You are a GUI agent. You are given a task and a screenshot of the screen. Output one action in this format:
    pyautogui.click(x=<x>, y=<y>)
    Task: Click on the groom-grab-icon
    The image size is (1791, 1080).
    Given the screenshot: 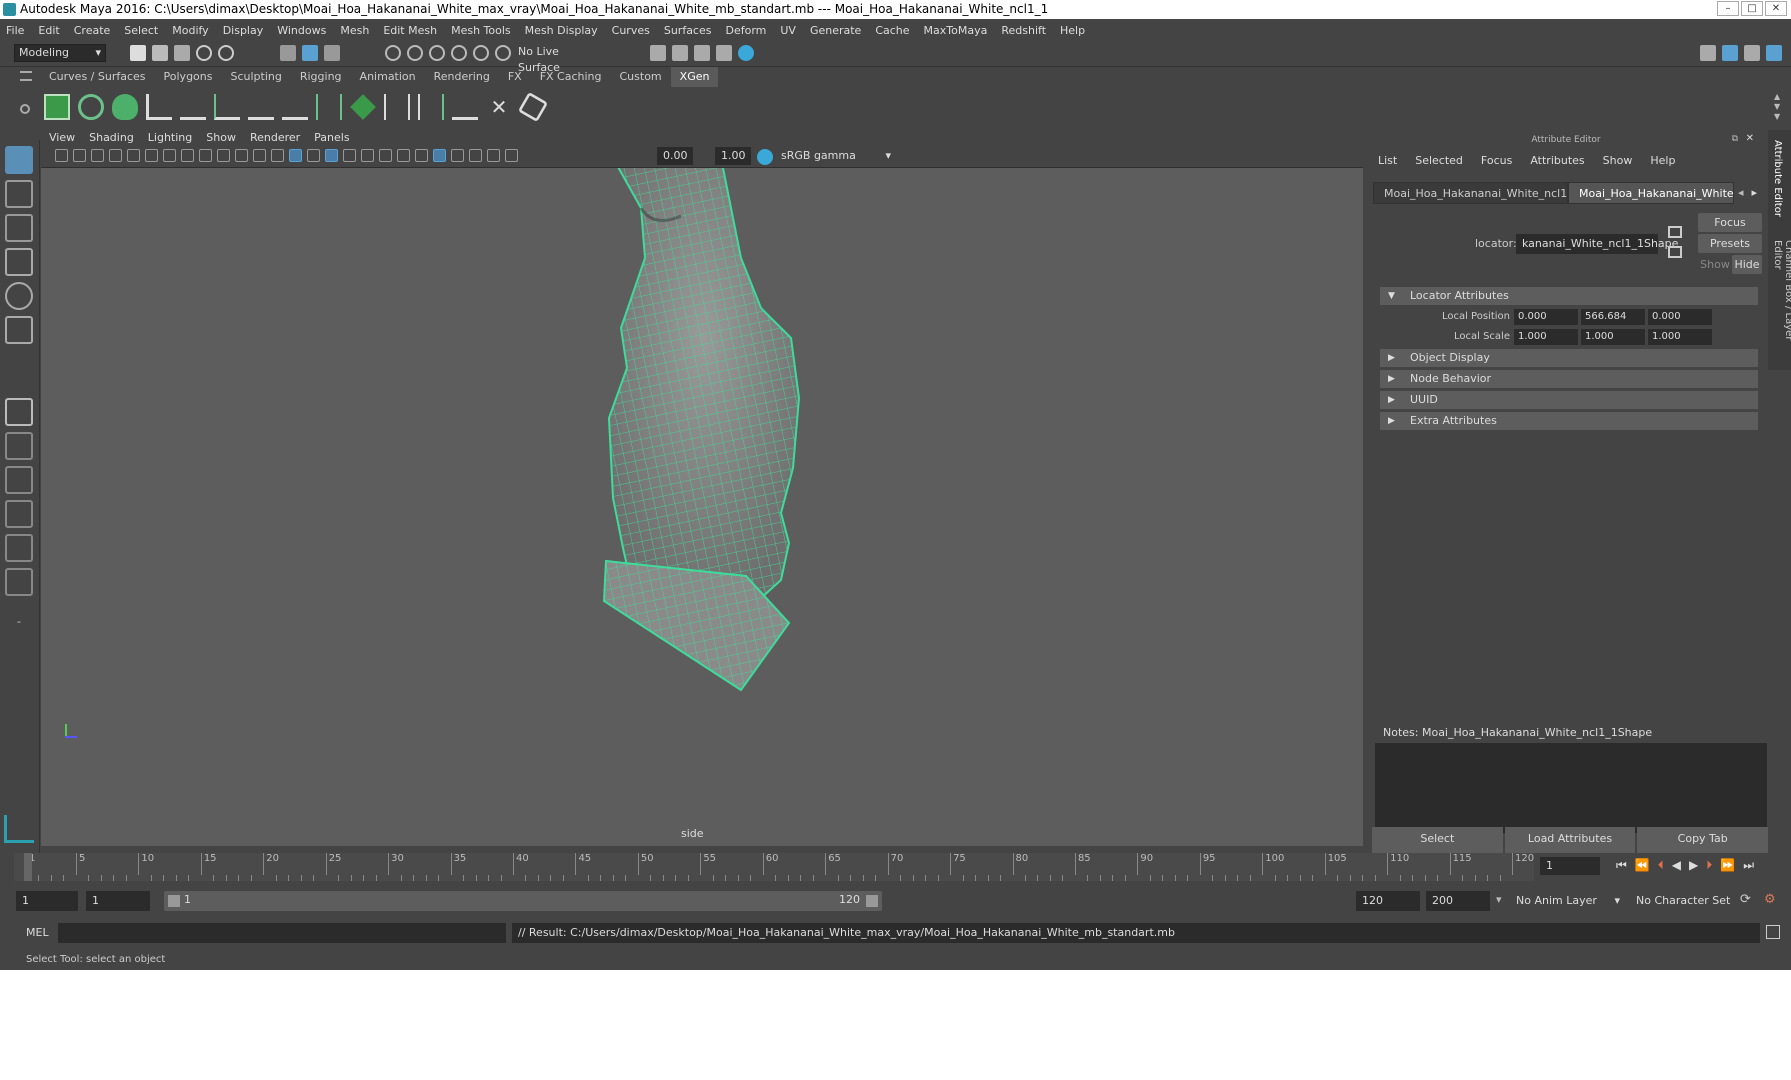 What is the action you would take?
    pyautogui.click(x=363, y=107)
    